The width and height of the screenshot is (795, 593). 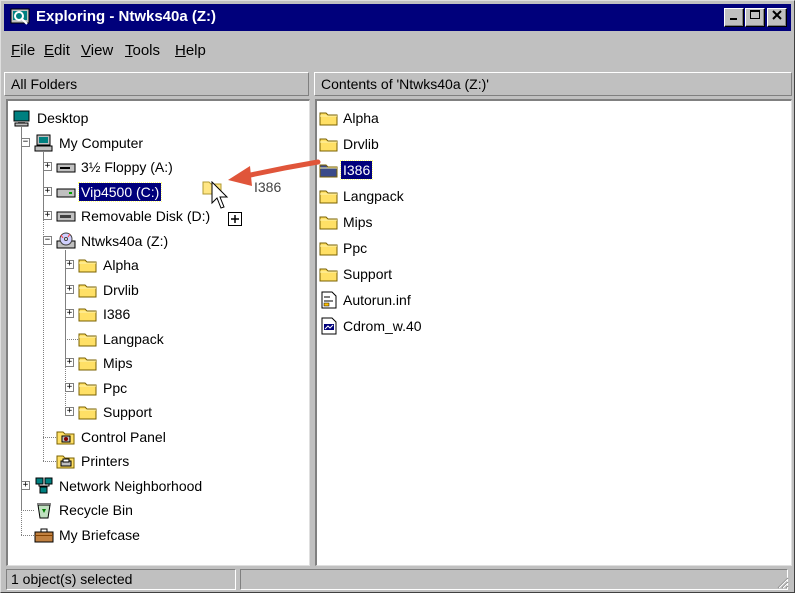 I want to click on tree-item-label: My Computer, so click(x=101, y=143).